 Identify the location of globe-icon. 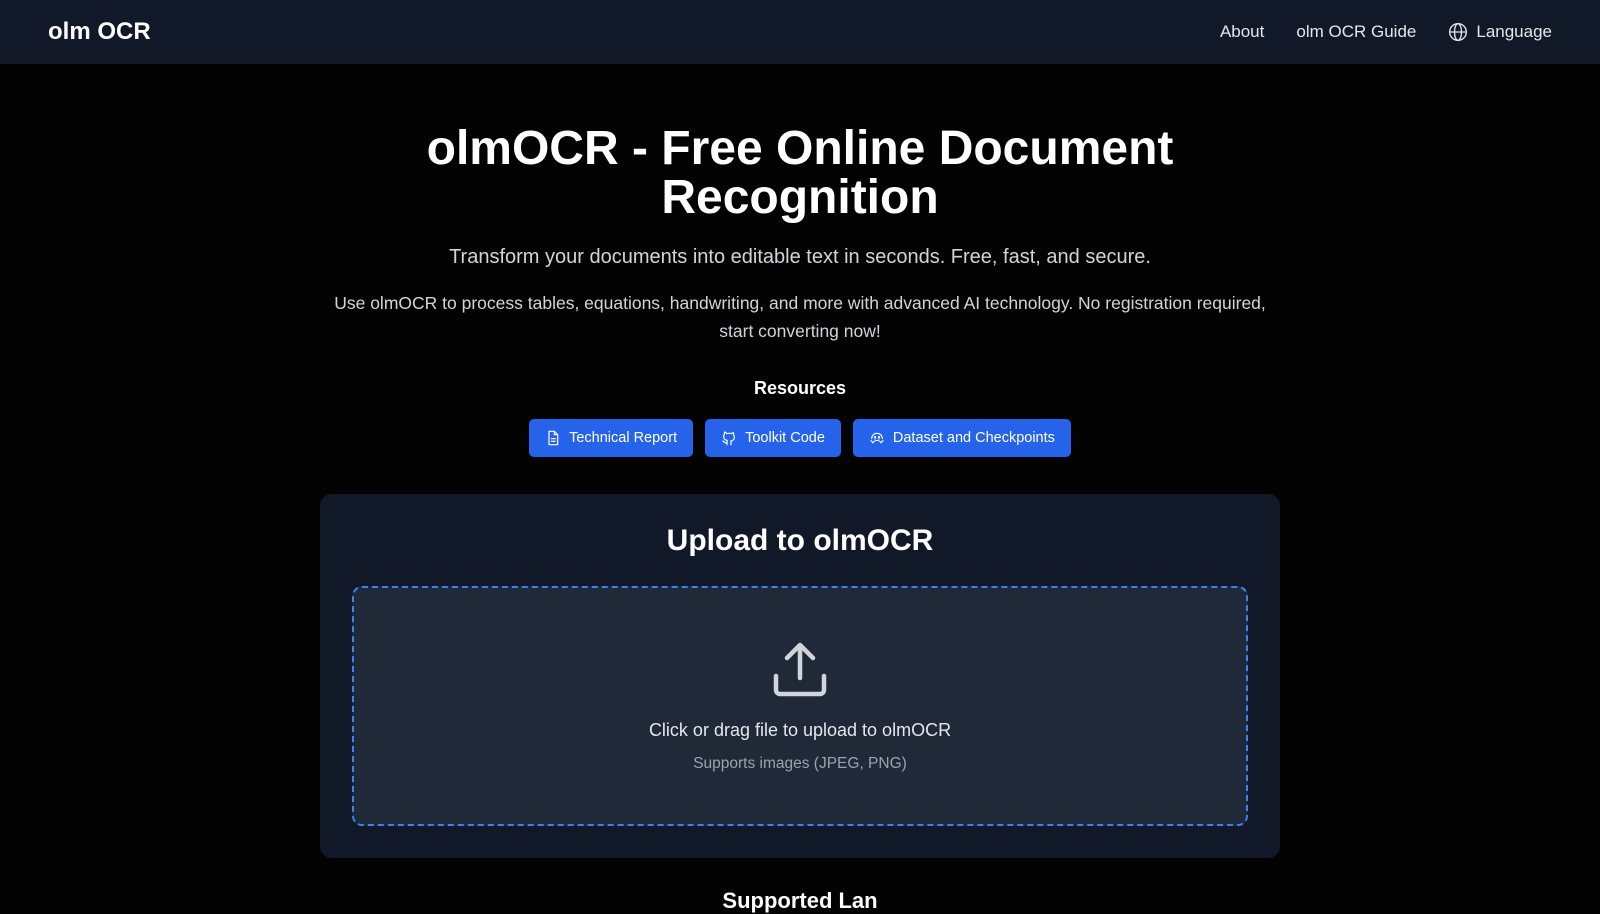
(1458, 32).